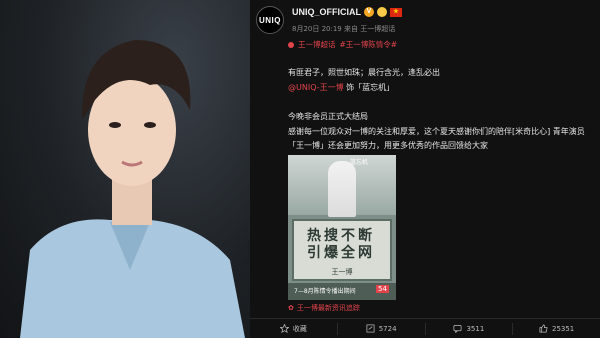 This screenshot has height=338, width=600. Describe the element at coordinates (328, 116) in the screenshot. I see `post-text-line-3: 今晚非会员正式大结局` at that location.